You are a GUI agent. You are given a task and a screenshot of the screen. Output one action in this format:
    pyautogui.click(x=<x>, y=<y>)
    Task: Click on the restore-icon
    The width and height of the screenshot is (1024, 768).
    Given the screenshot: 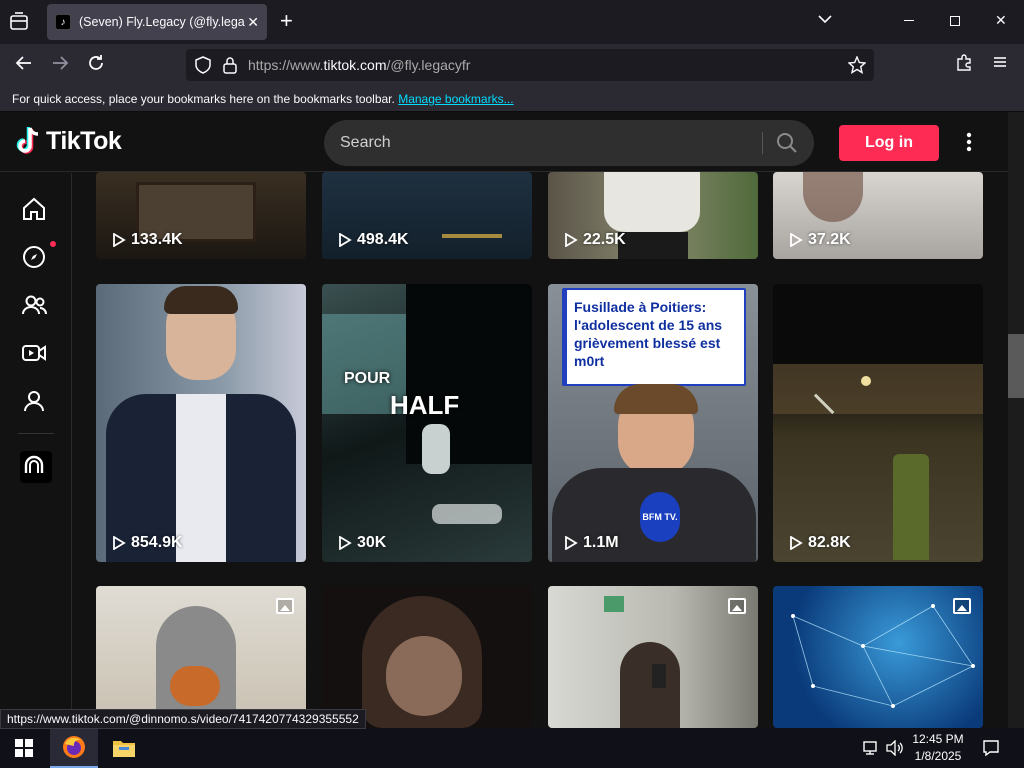 What is the action you would take?
    pyautogui.click(x=955, y=21)
    